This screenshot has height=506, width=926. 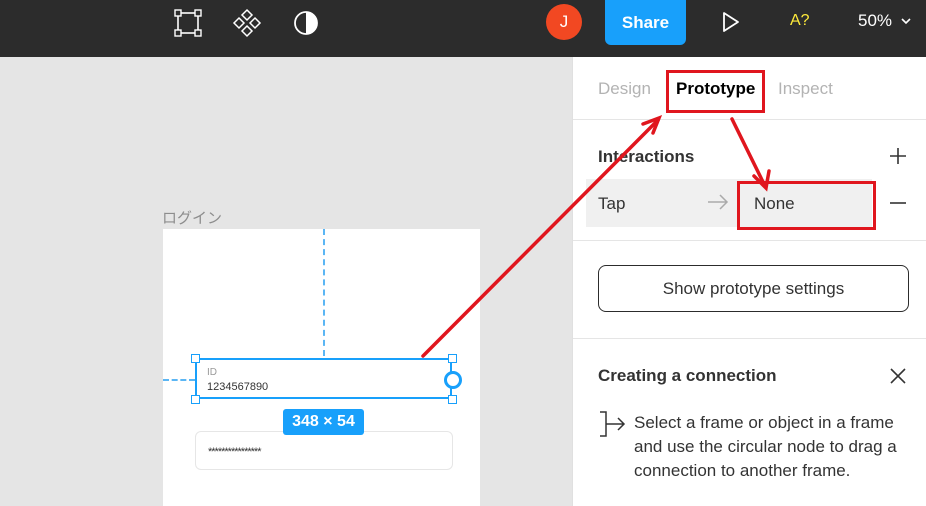 I want to click on zoom-level: 50%, so click(x=875, y=21).